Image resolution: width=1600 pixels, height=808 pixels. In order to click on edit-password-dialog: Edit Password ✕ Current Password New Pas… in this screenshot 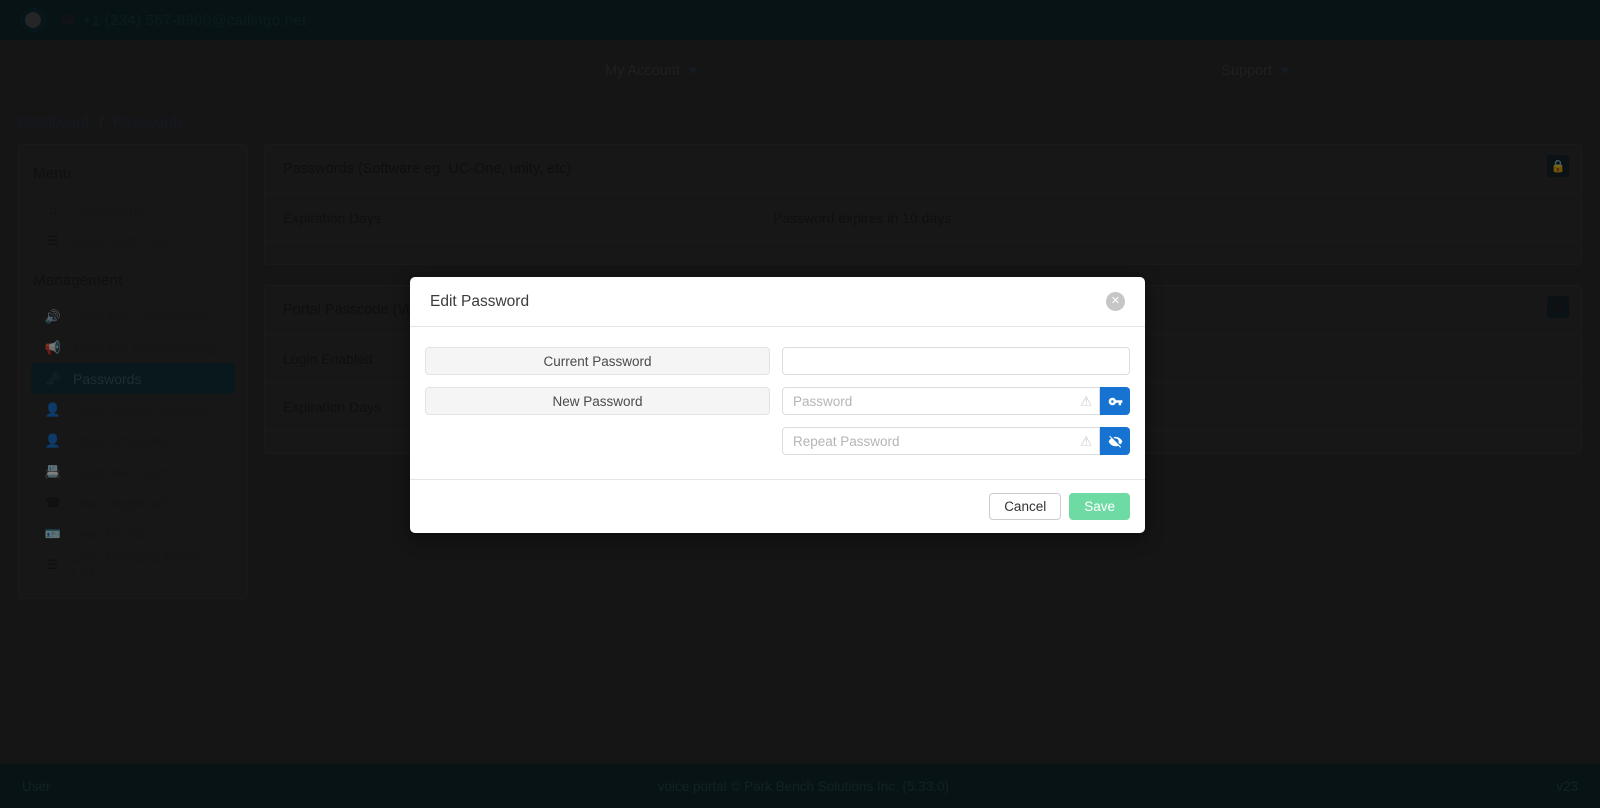, I will do `click(777, 405)`.